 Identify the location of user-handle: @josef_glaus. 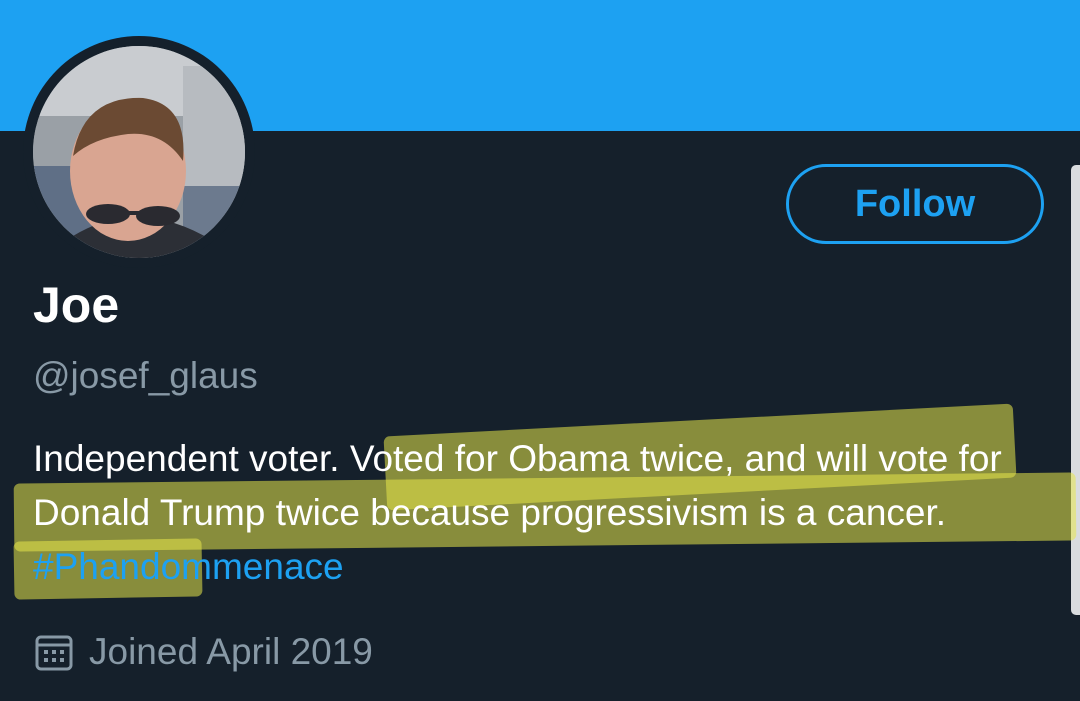
(145, 375).